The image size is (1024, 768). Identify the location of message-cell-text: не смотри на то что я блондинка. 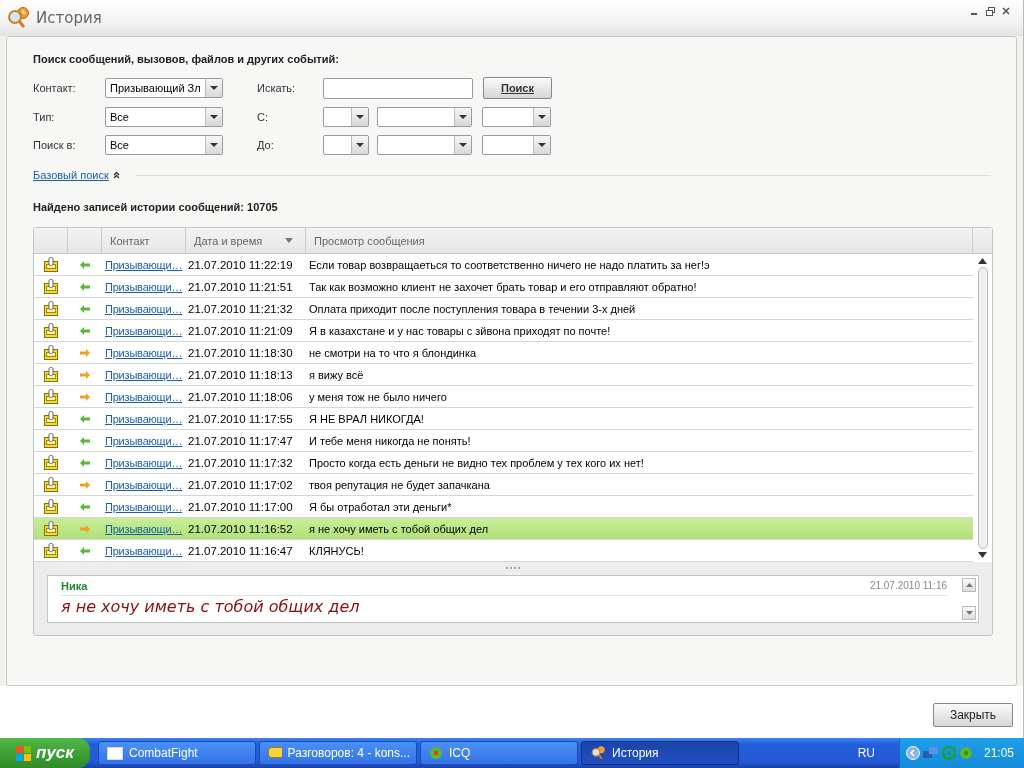
(393, 353).